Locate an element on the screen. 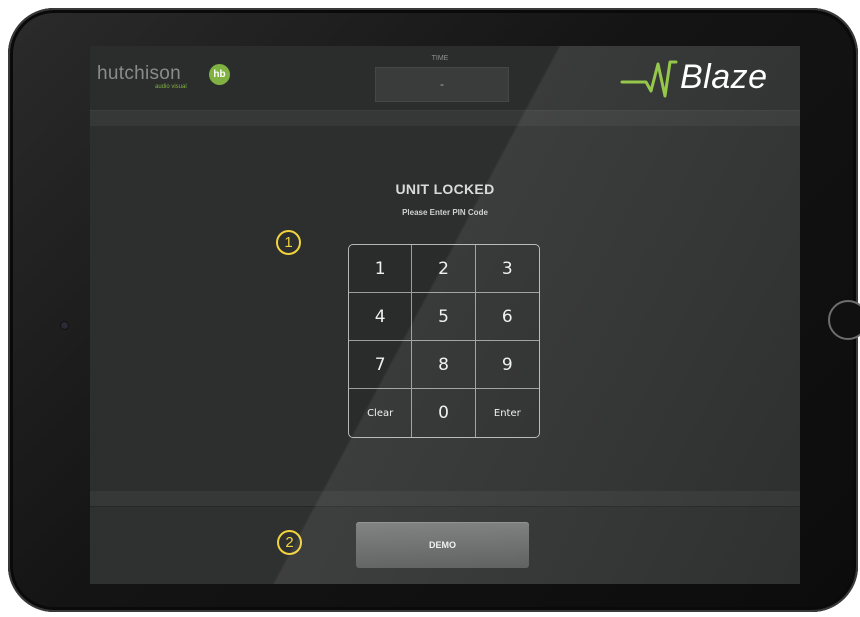  key-7: 7 is located at coordinates (381, 365).